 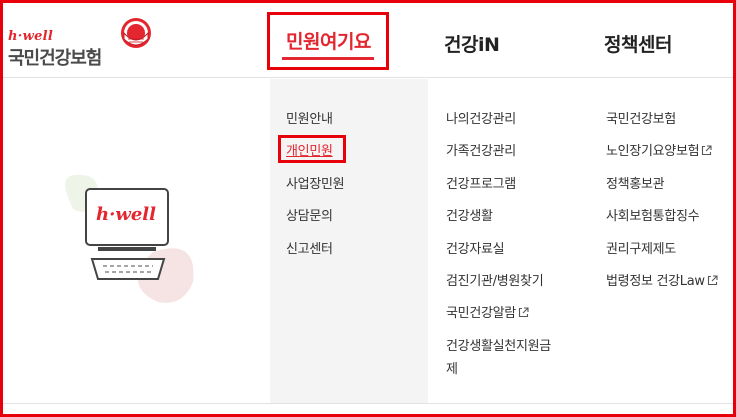 I want to click on menu-item-label: 국민건강알람, so click(x=481, y=313).